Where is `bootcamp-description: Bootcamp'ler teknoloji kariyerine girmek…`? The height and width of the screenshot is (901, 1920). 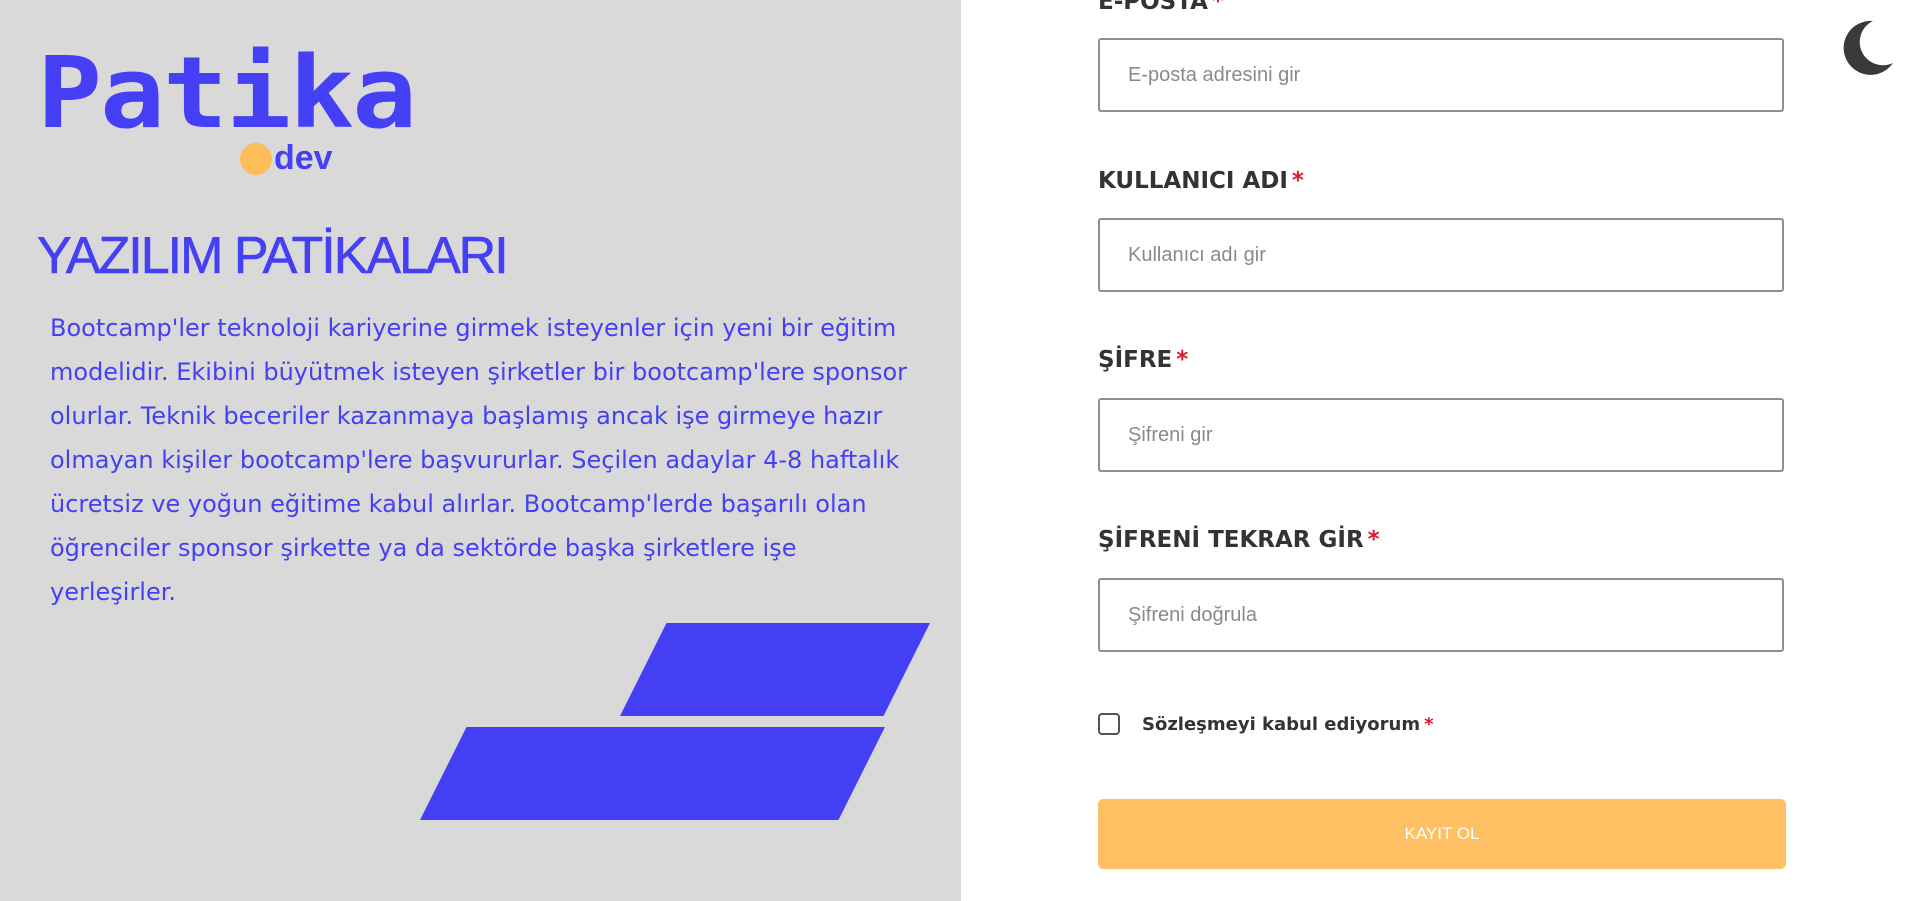 bootcamp-description: Bootcamp'ler teknoloji kariyerine girmek… is located at coordinates (479, 460).